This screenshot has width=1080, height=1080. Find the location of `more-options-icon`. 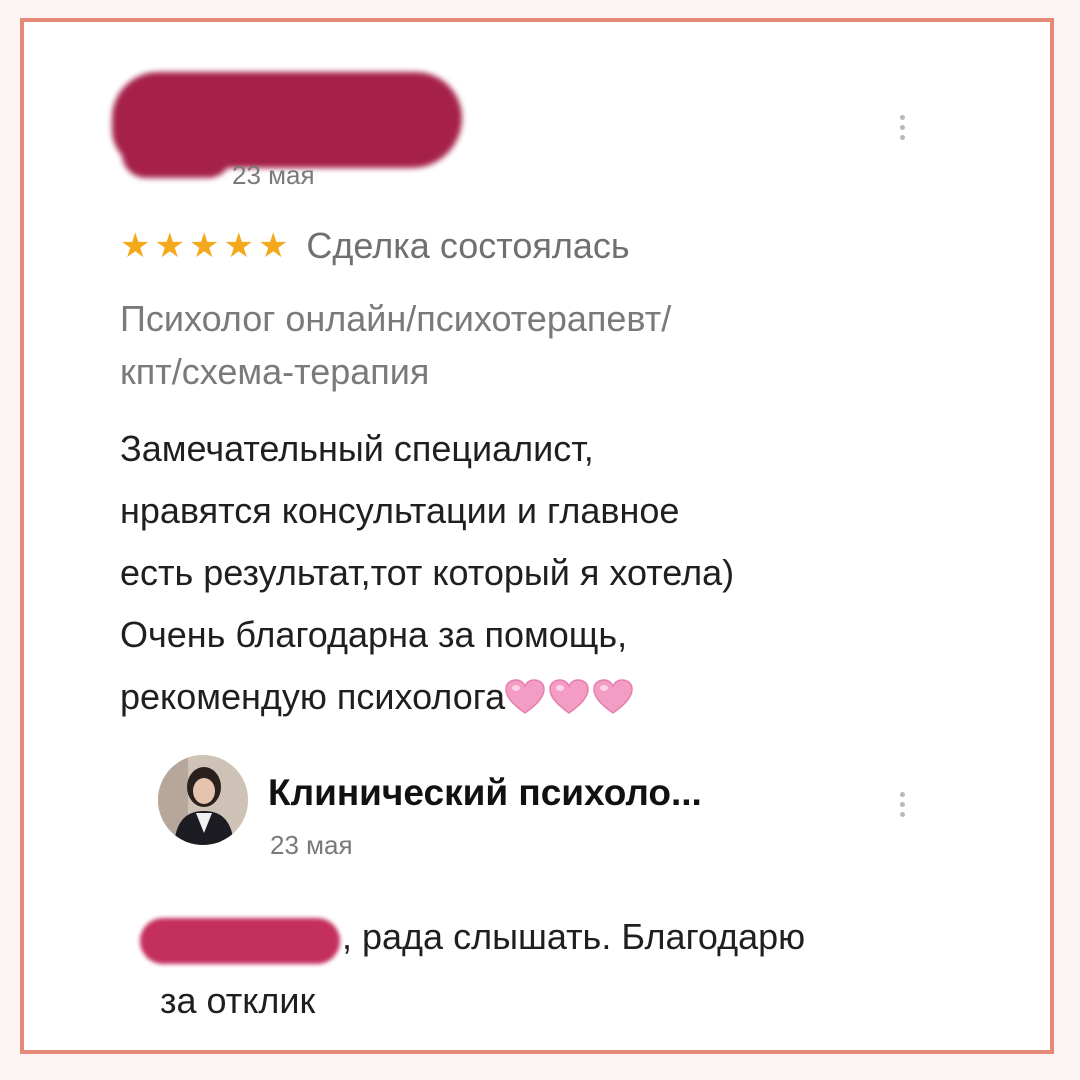

more-options-icon is located at coordinates (902, 127).